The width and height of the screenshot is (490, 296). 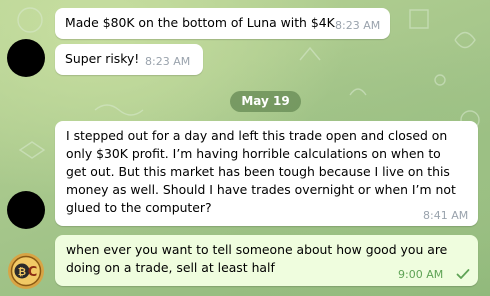 What do you see at coordinates (33, 272) in the screenshot?
I see `svg-text: C` at bounding box center [33, 272].